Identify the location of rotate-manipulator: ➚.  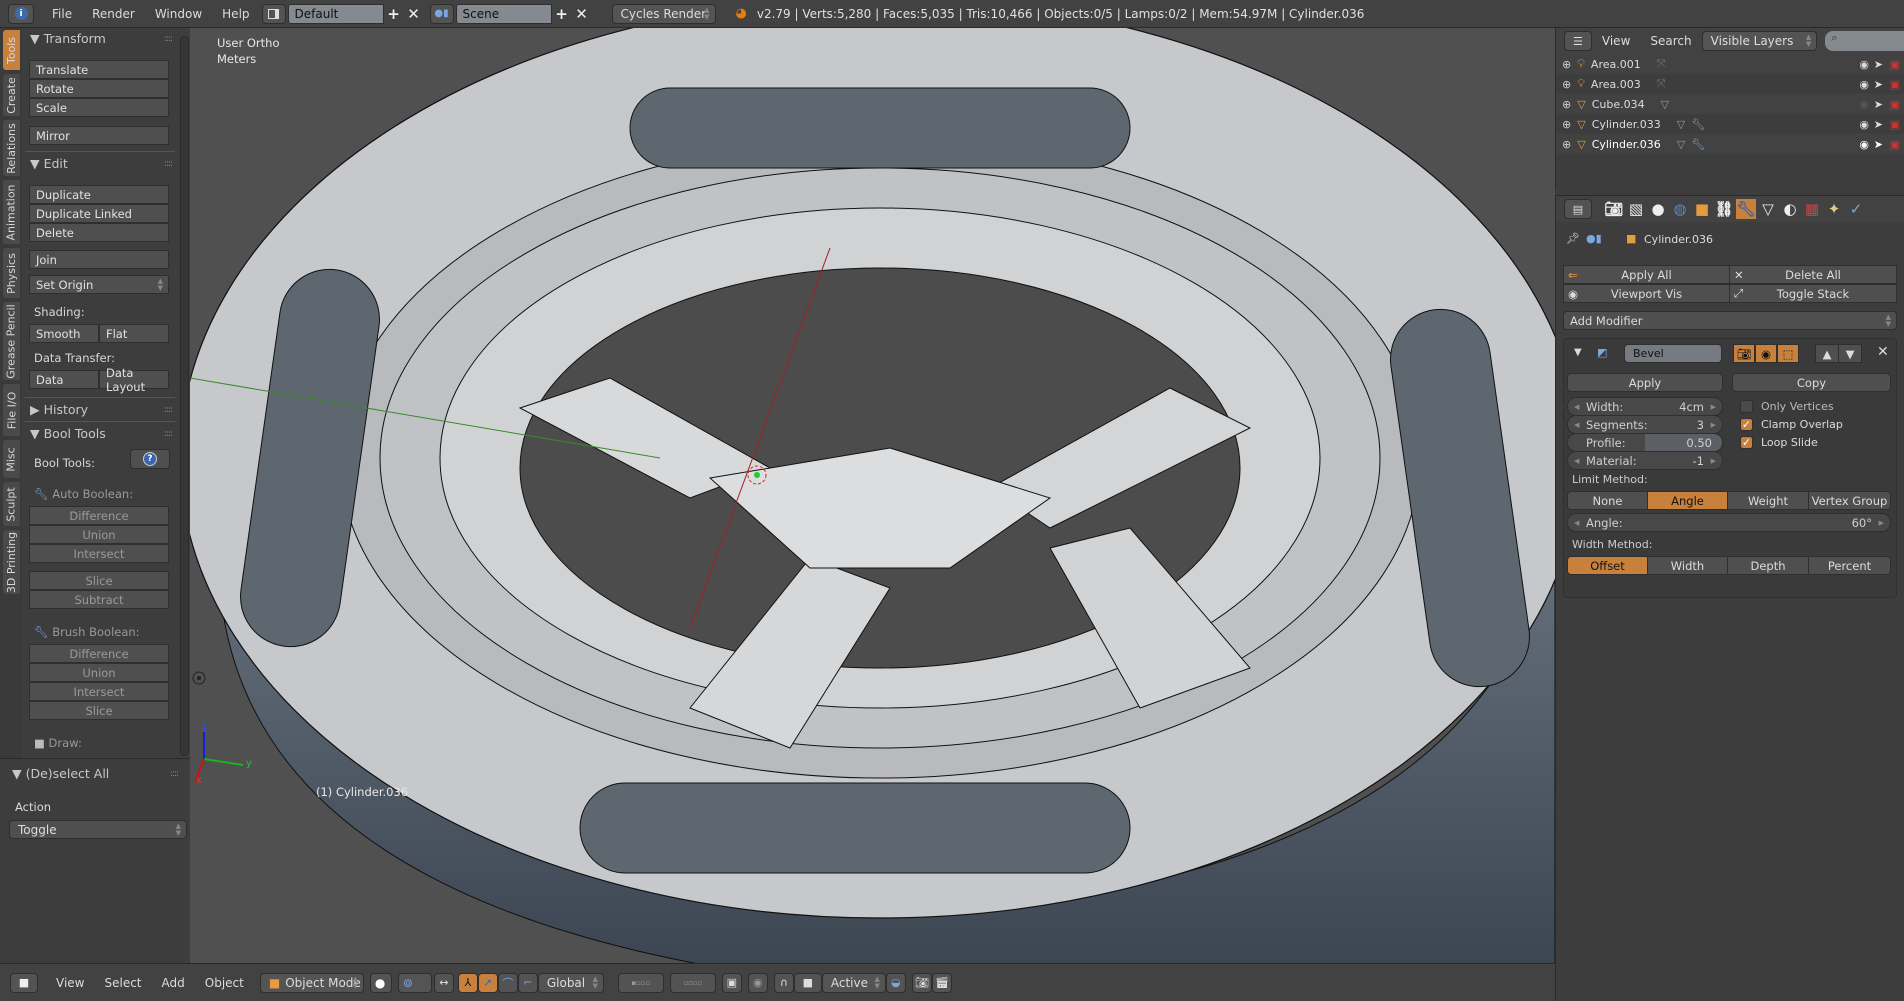
(487, 982).